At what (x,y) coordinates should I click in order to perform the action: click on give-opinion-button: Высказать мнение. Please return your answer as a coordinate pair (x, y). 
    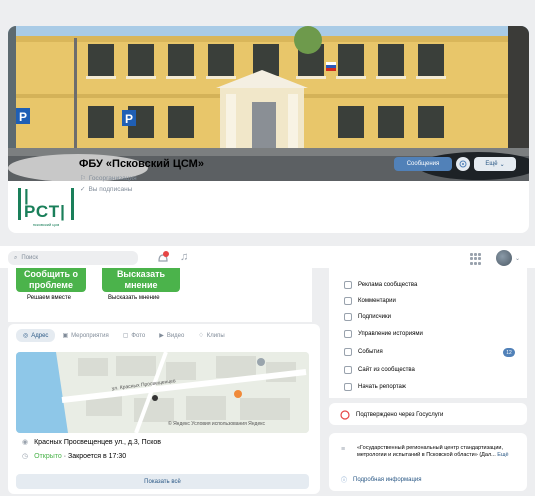
    Looking at the image, I should click on (141, 280).